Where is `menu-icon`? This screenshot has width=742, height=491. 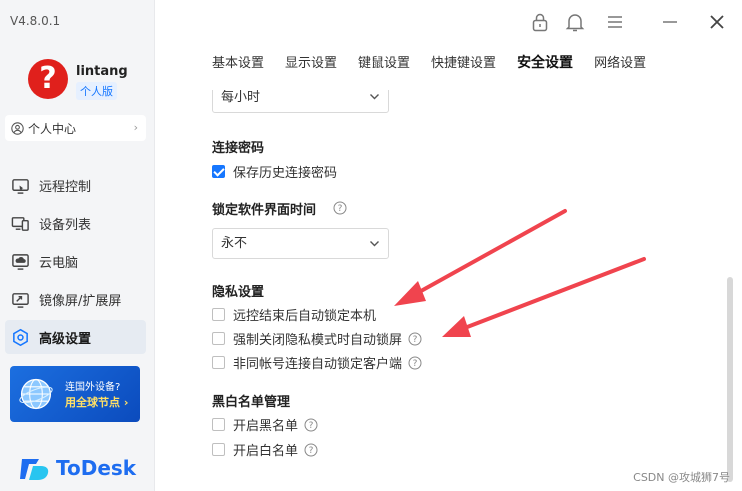 menu-icon is located at coordinates (615, 22).